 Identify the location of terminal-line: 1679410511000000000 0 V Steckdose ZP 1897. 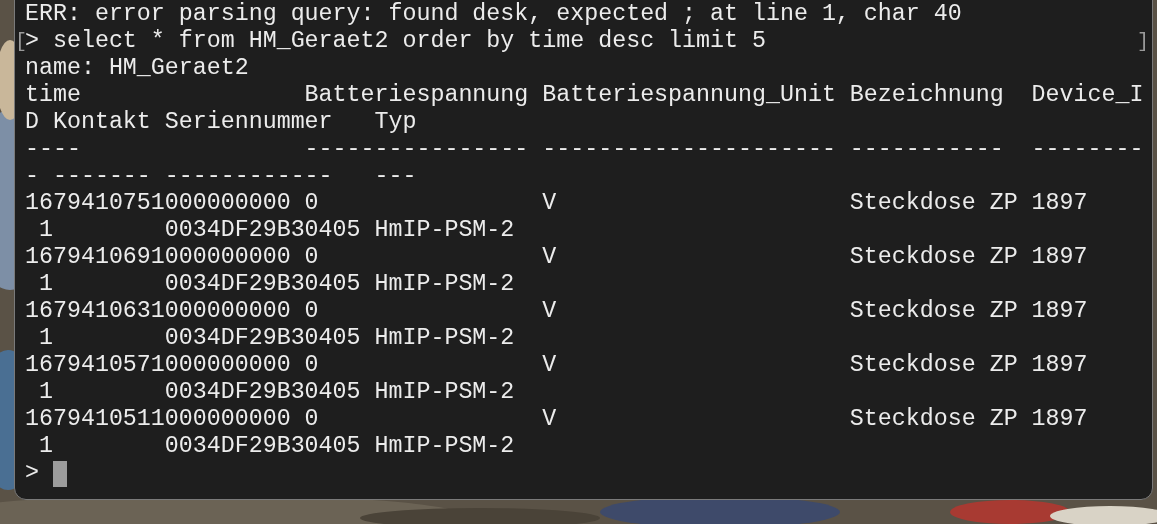
(556, 419).